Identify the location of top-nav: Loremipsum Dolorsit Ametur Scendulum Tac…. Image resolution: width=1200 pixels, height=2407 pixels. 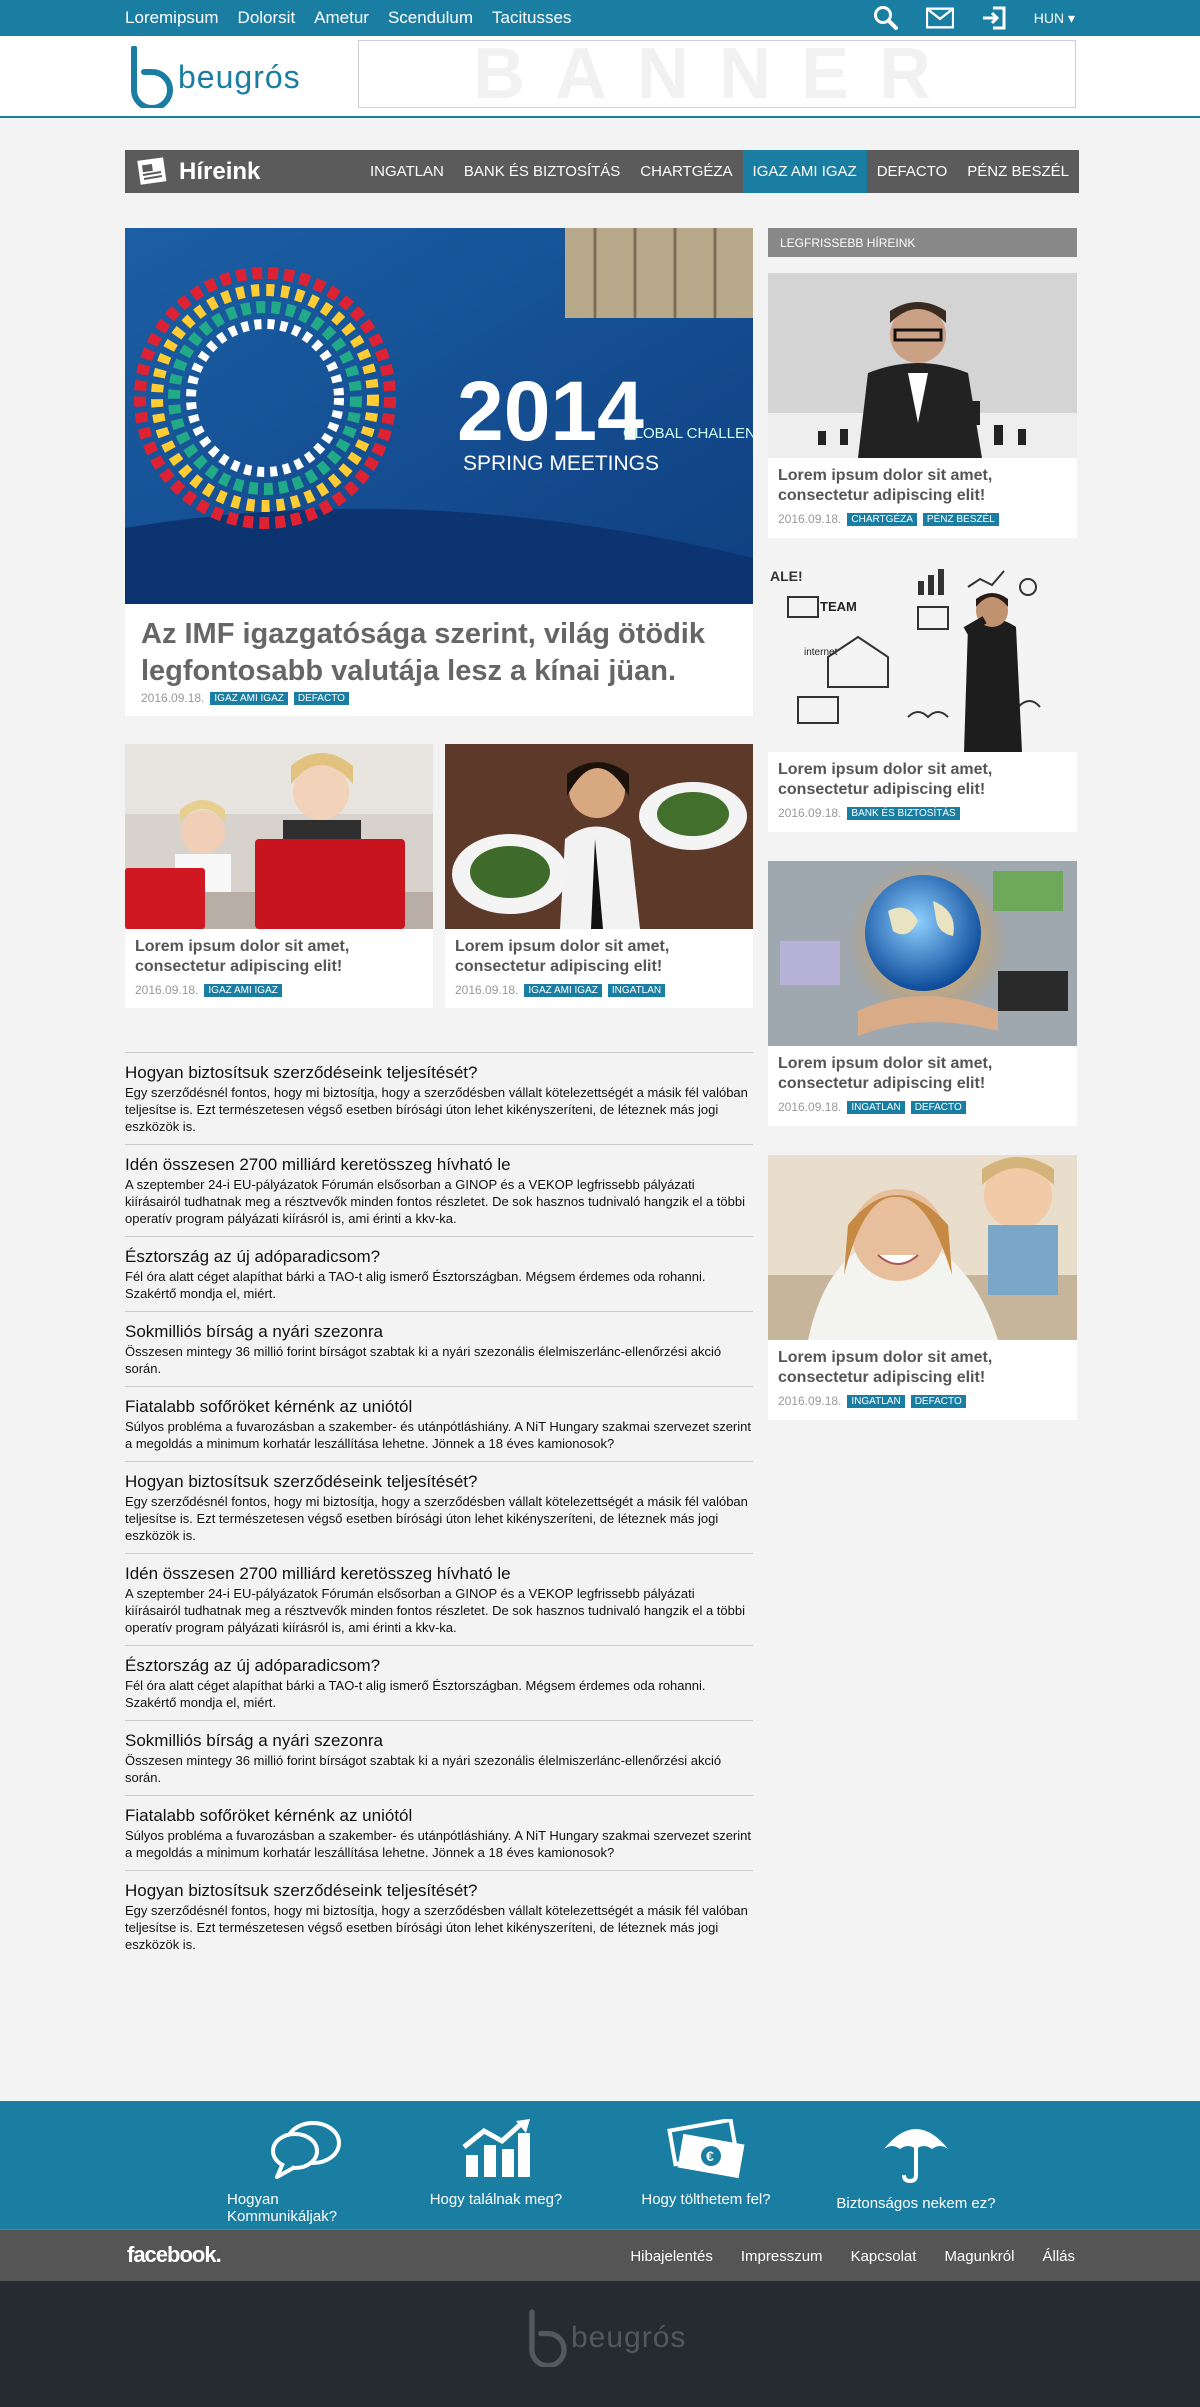
(348, 18).